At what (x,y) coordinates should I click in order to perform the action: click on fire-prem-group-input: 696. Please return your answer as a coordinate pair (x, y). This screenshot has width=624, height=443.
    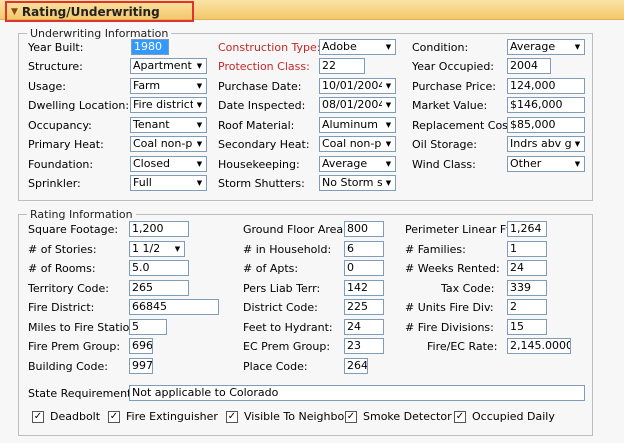
    Looking at the image, I should click on (141, 346).